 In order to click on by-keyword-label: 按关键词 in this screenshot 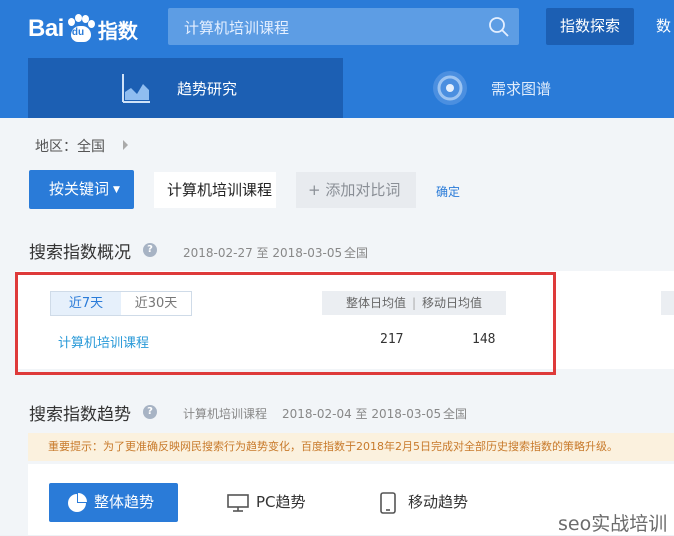, I will do `click(79, 189)`.